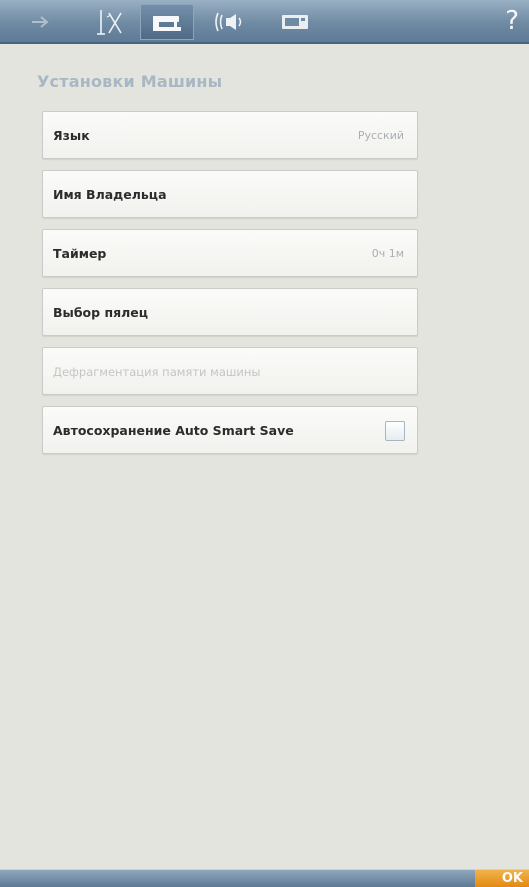 The image size is (529, 887). I want to click on setting-auto-smart-save: Автосохранение Auto Smart Save, so click(230, 430).